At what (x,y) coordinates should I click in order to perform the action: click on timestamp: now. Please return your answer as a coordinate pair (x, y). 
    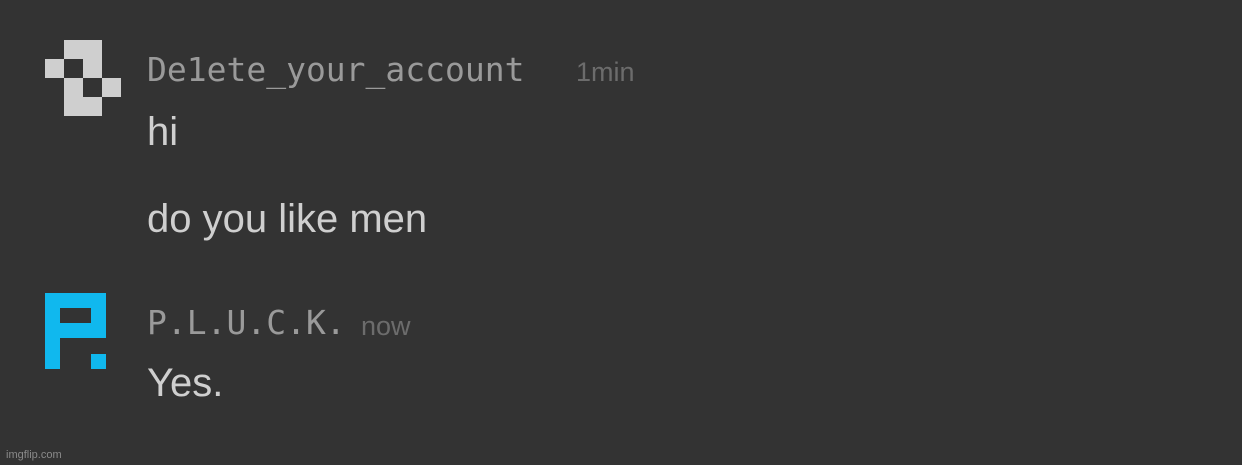
    Looking at the image, I should click on (386, 326).